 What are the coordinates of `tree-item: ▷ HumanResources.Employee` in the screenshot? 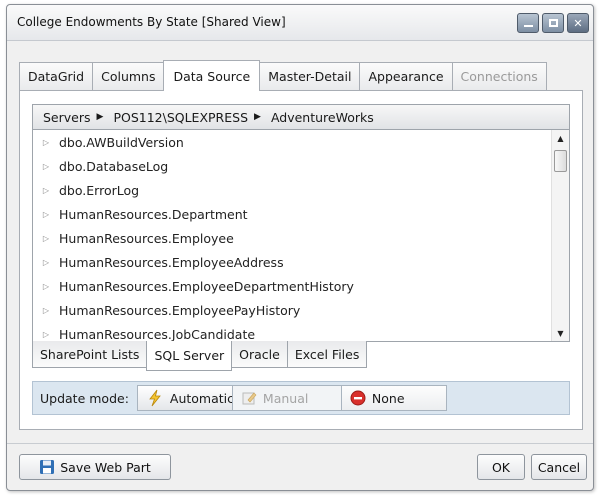 It's located at (293, 238).